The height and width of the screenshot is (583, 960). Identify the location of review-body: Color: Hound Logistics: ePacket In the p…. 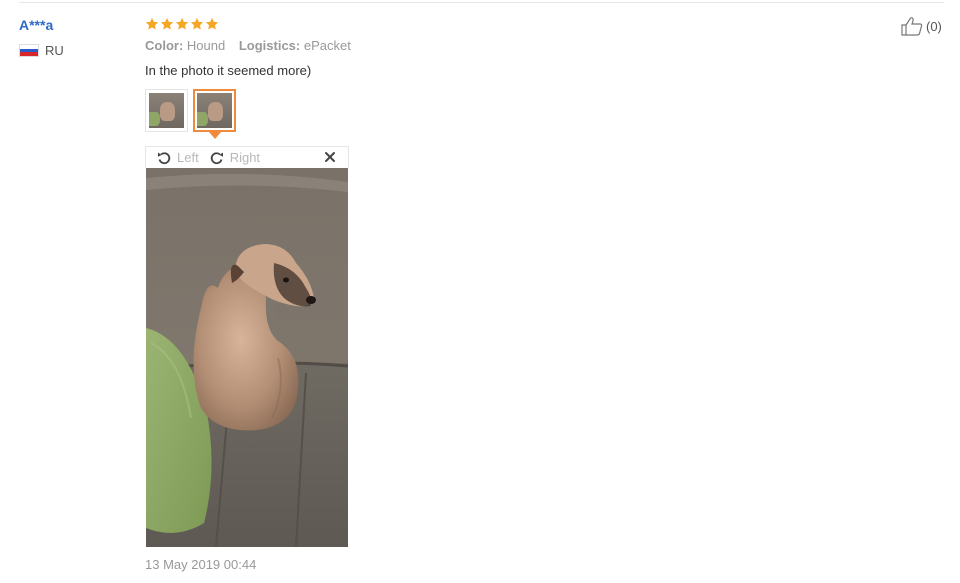
(445, 48).